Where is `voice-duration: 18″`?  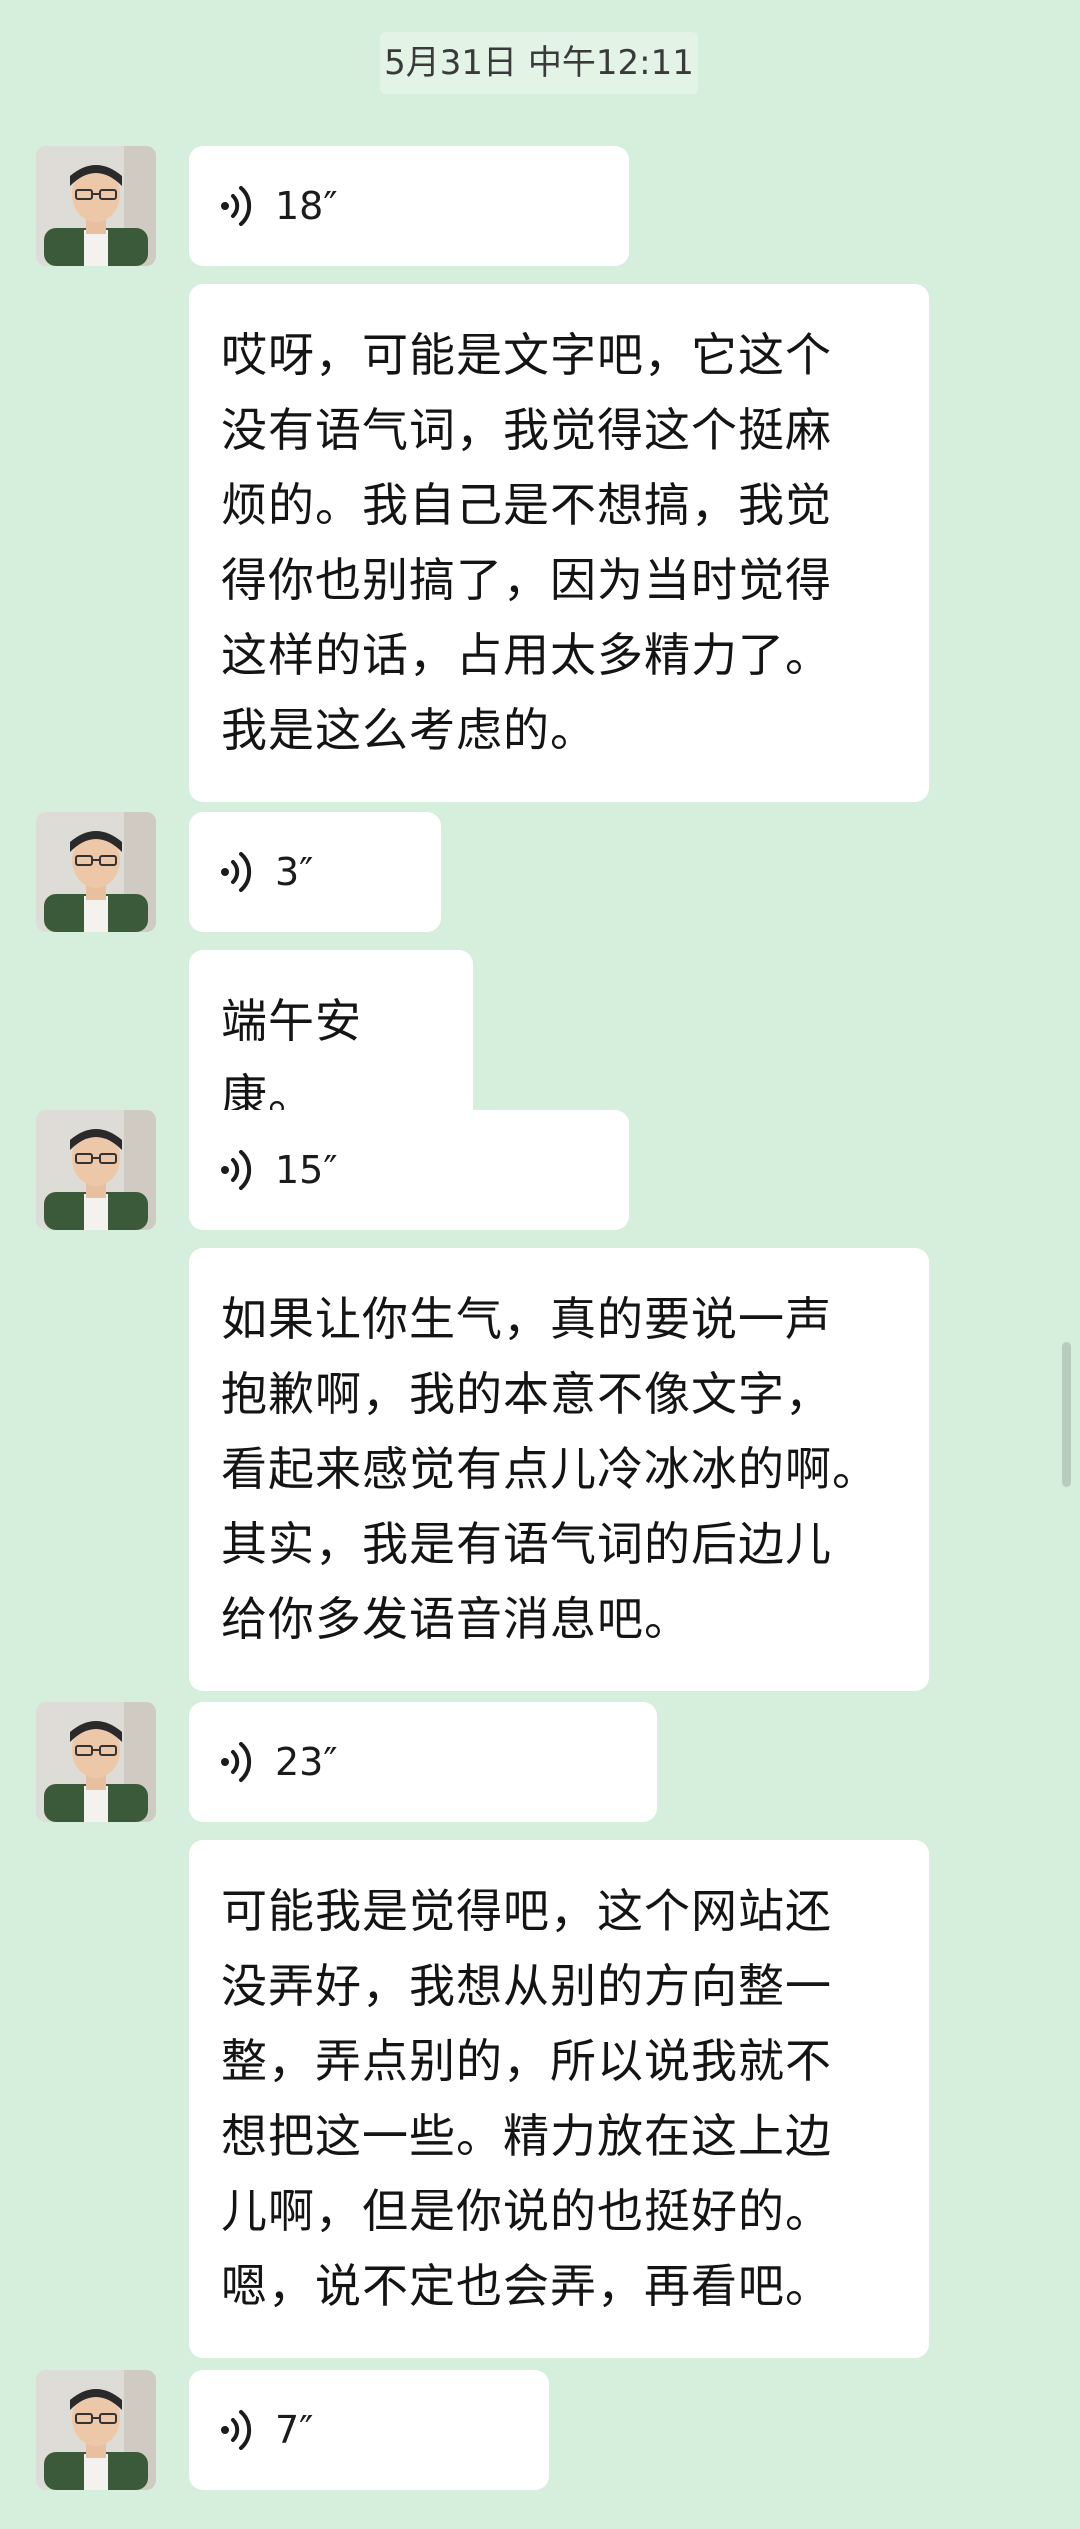 voice-duration: 18″ is located at coordinates (306, 206).